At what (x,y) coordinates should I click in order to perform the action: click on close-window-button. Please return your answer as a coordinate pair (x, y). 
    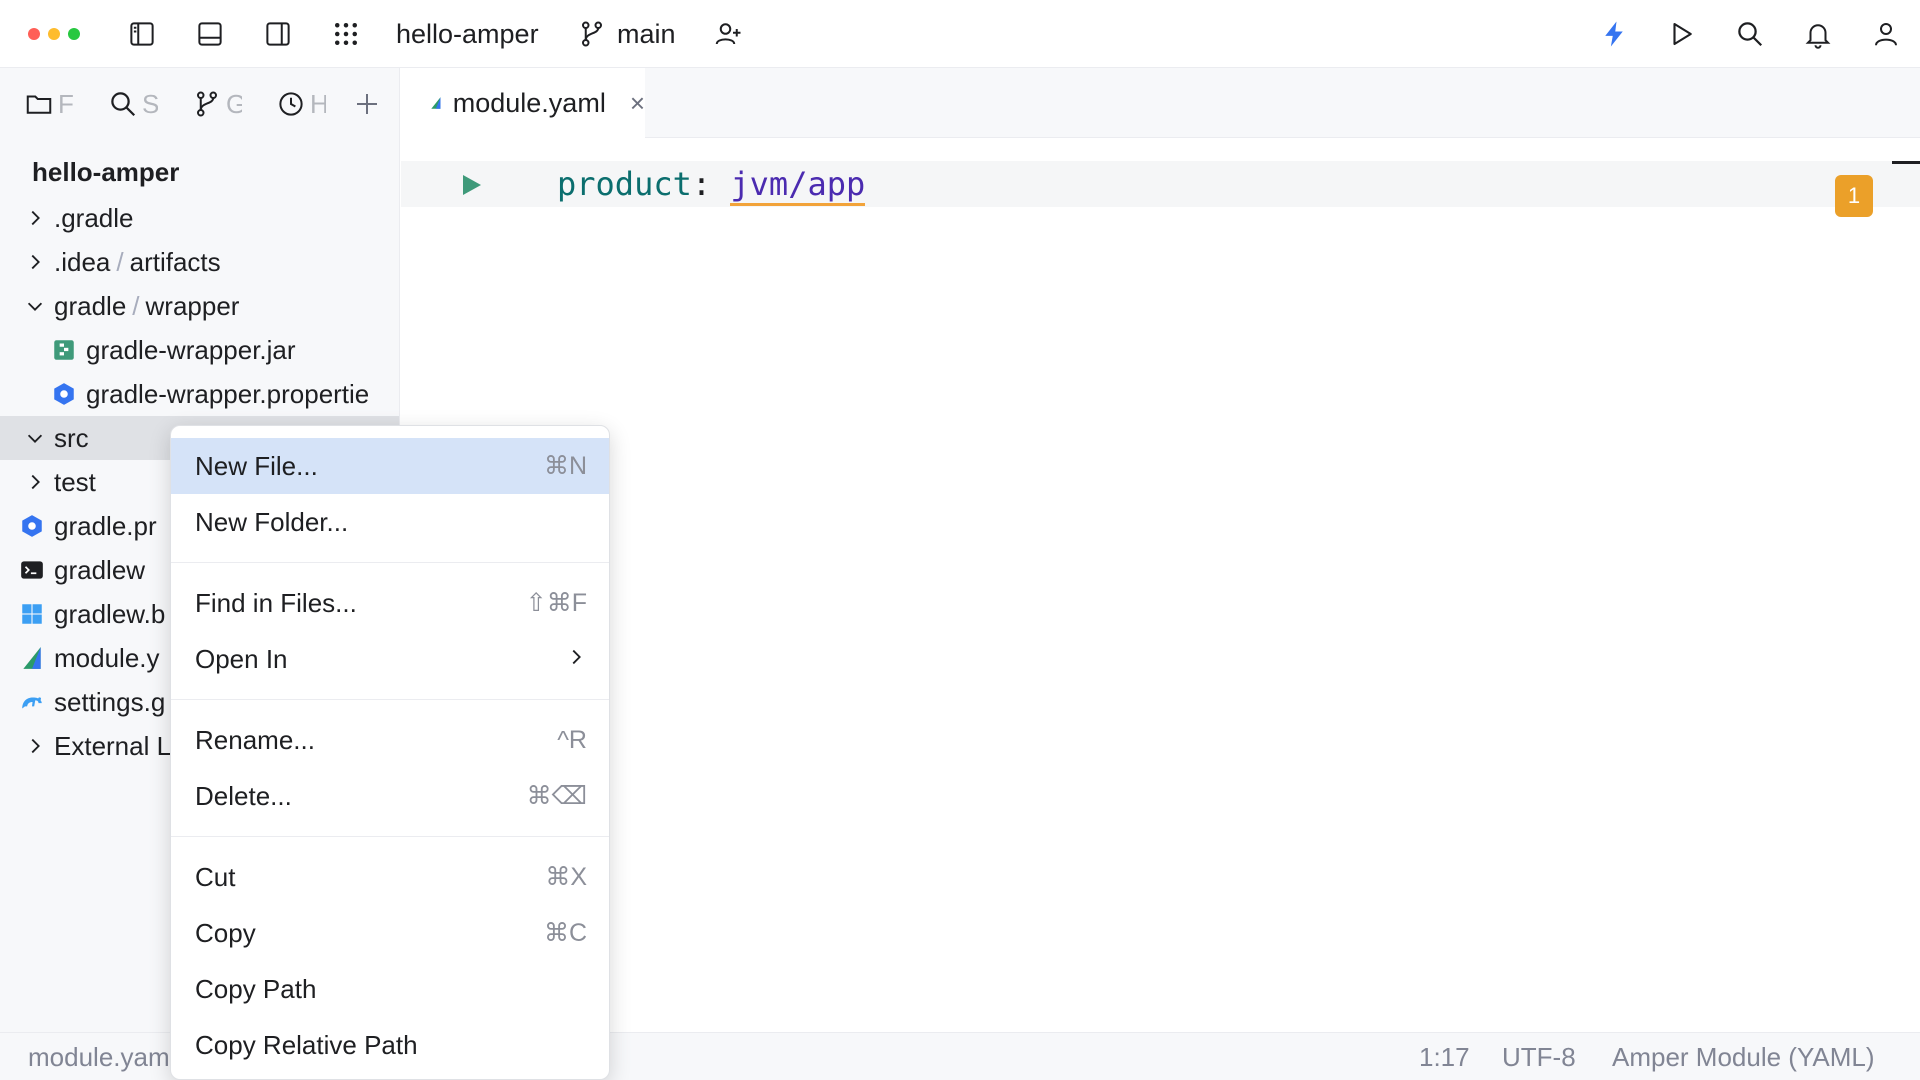
    Looking at the image, I should click on (34, 34).